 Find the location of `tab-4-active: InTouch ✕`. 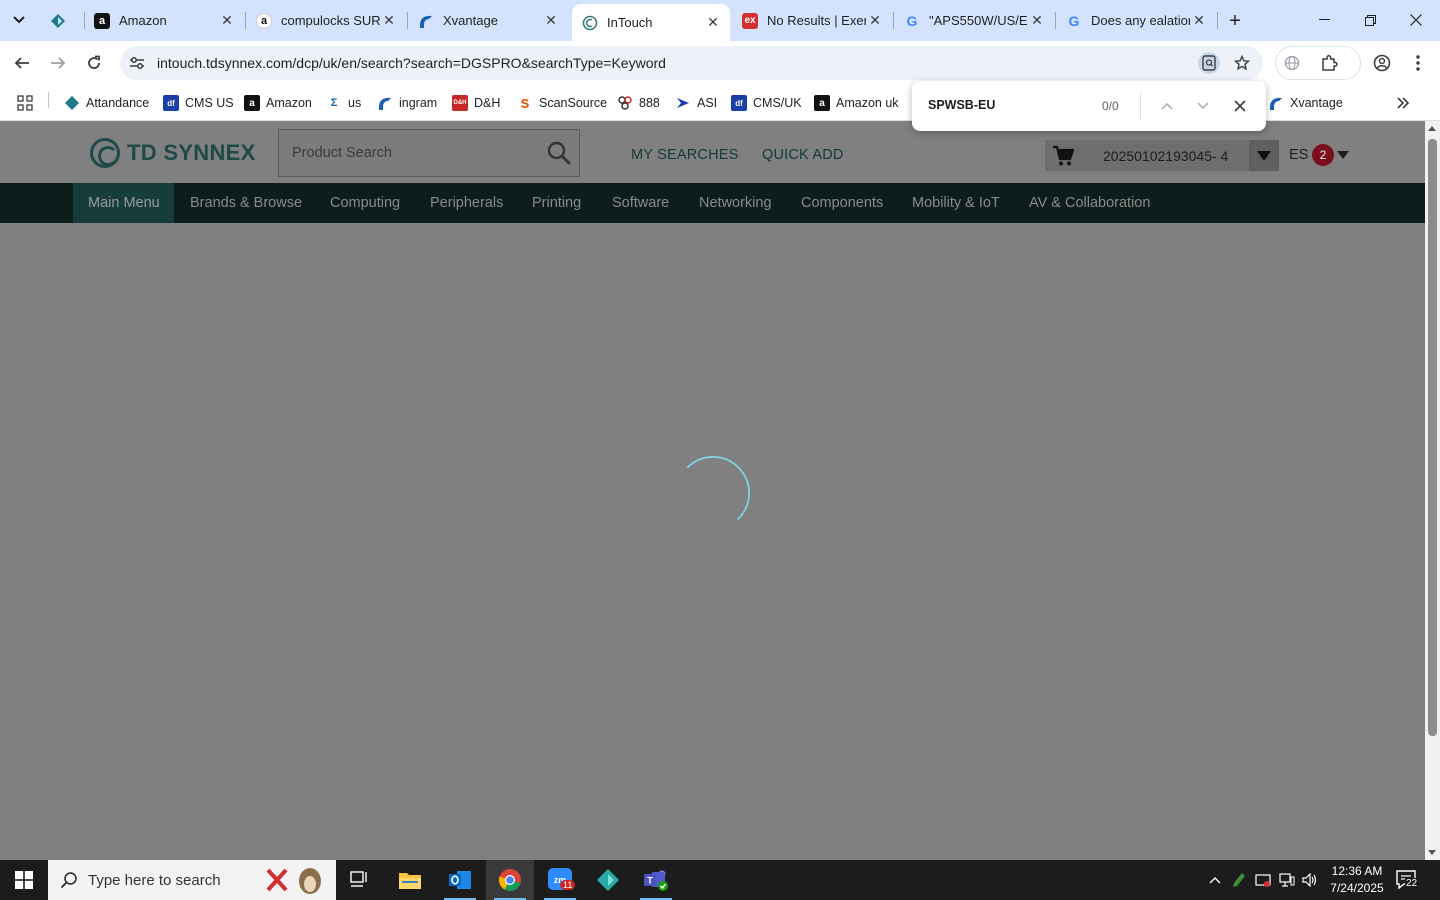

tab-4-active: InTouch ✕ is located at coordinates (651, 22).